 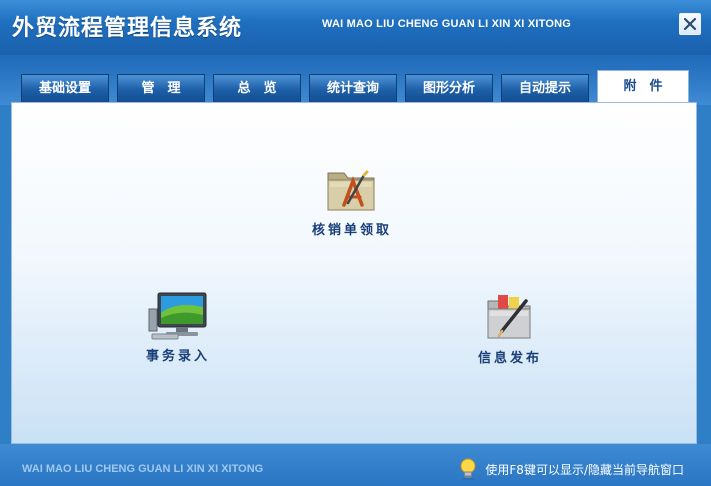 What do you see at coordinates (352, 230) in the screenshot?
I see `verification-form-label: 核销单领取` at bounding box center [352, 230].